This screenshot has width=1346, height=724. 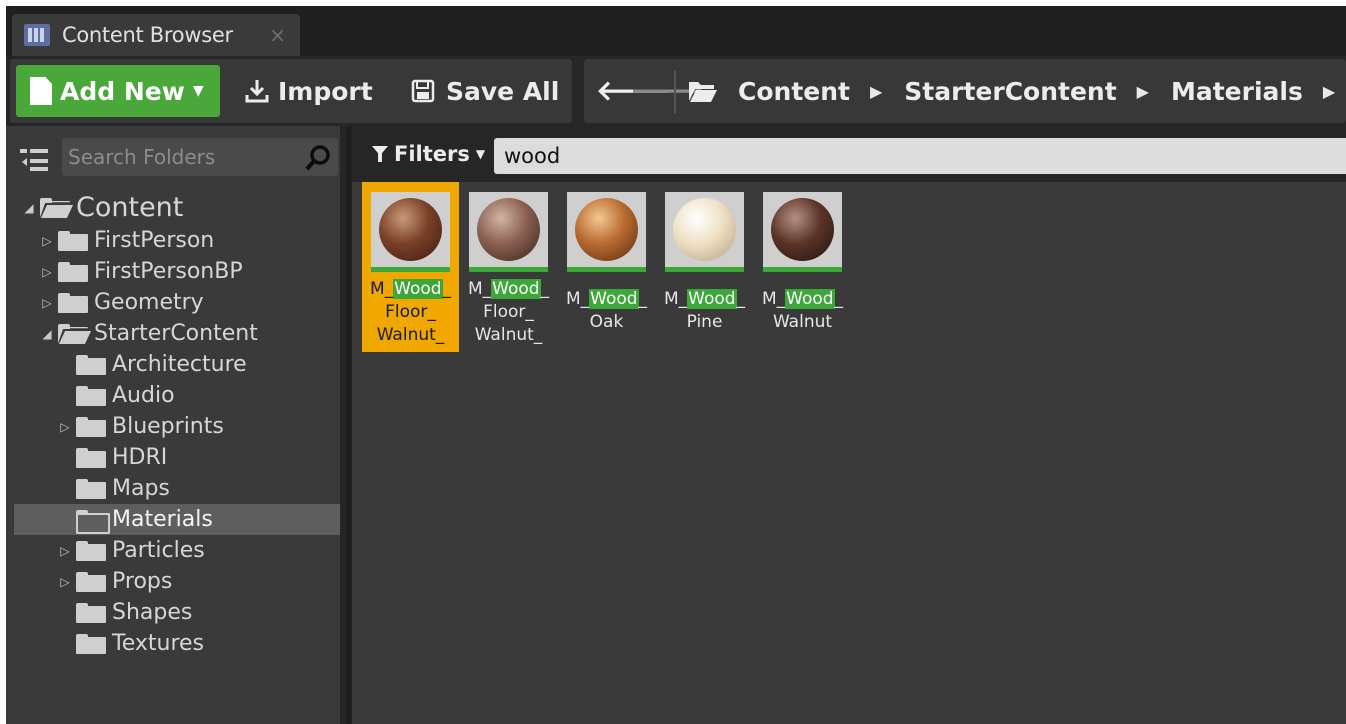 I want to click on panel-splitter, so click(x=343, y=425).